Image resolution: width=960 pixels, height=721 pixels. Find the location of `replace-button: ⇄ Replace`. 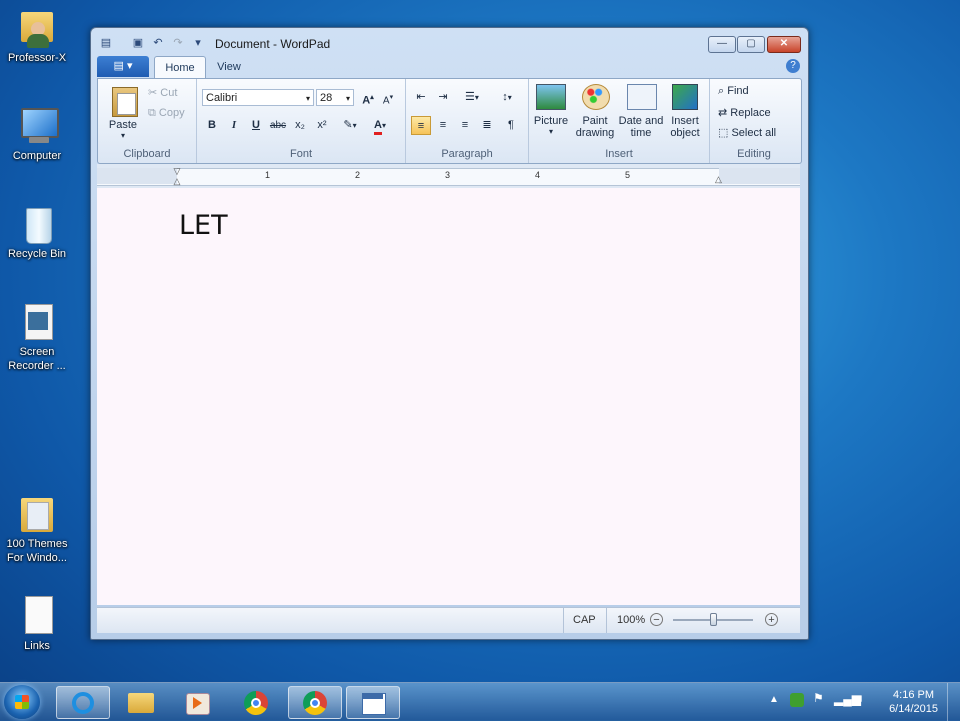

replace-button: ⇄ Replace is located at coordinates (744, 112).